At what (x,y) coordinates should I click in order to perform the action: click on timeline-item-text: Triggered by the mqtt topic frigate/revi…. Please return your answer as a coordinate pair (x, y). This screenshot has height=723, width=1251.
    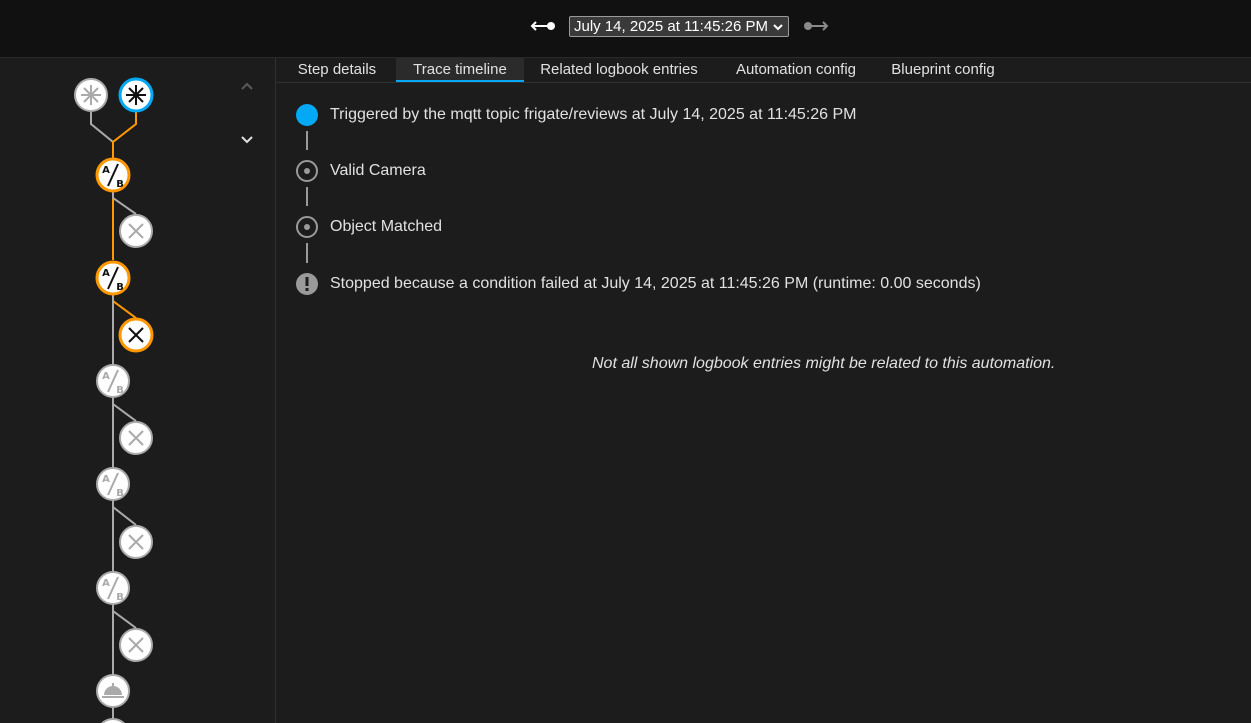
    Looking at the image, I should click on (593, 114).